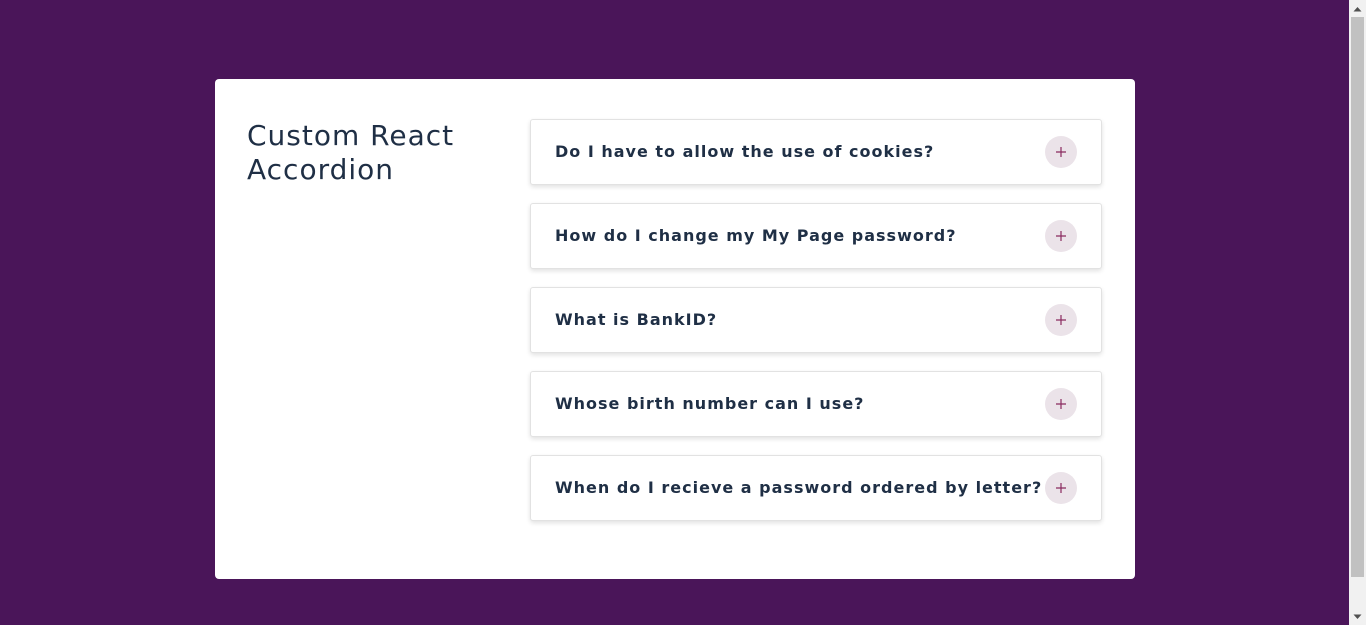 This screenshot has width=1366, height=625. What do you see at coordinates (636, 319) in the screenshot?
I see `accordion-question: What is BankID?` at bounding box center [636, 319].